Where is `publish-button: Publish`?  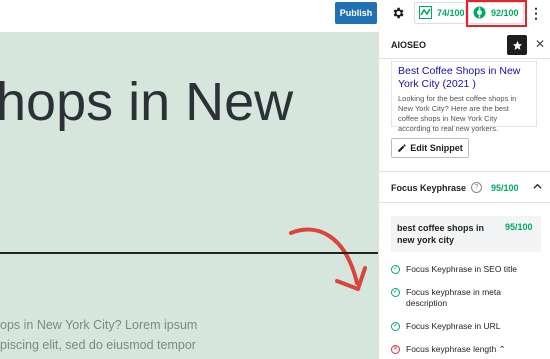 publish-button: Publish is located at coordinates (356, 13).